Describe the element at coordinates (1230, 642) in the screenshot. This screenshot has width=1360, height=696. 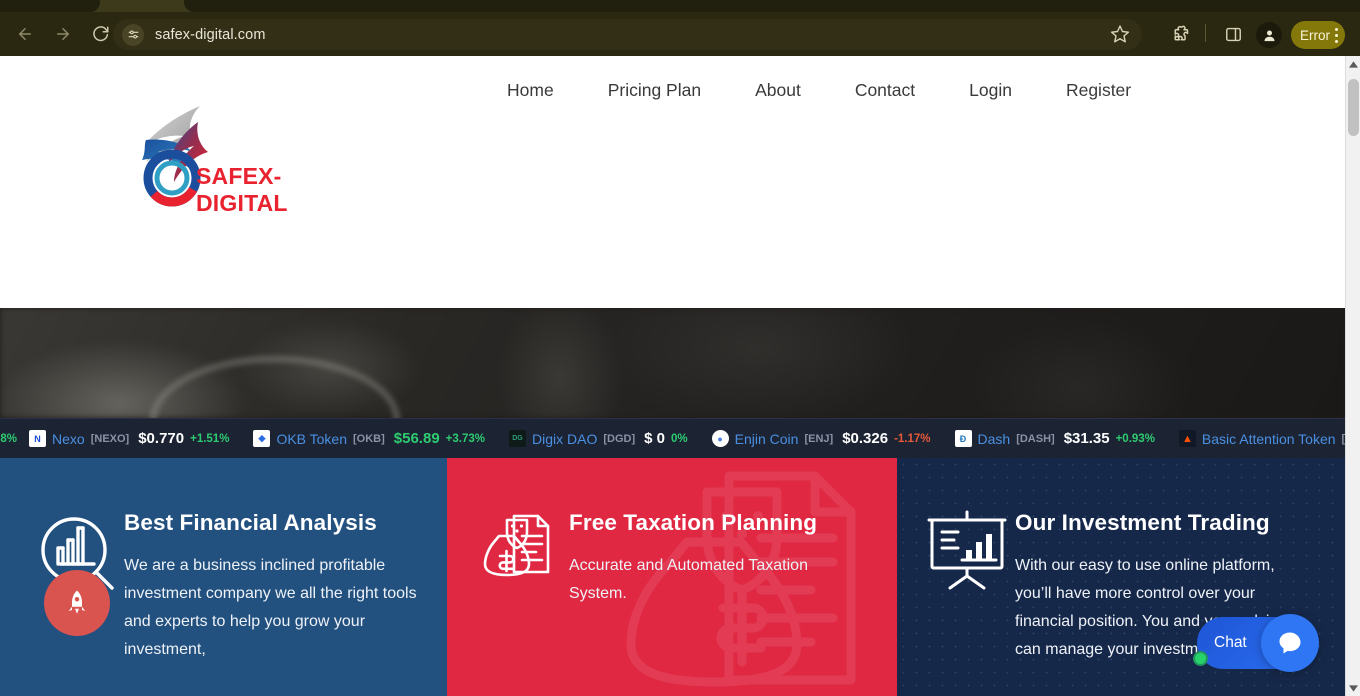
I see `chat-label: Chat` at that location.